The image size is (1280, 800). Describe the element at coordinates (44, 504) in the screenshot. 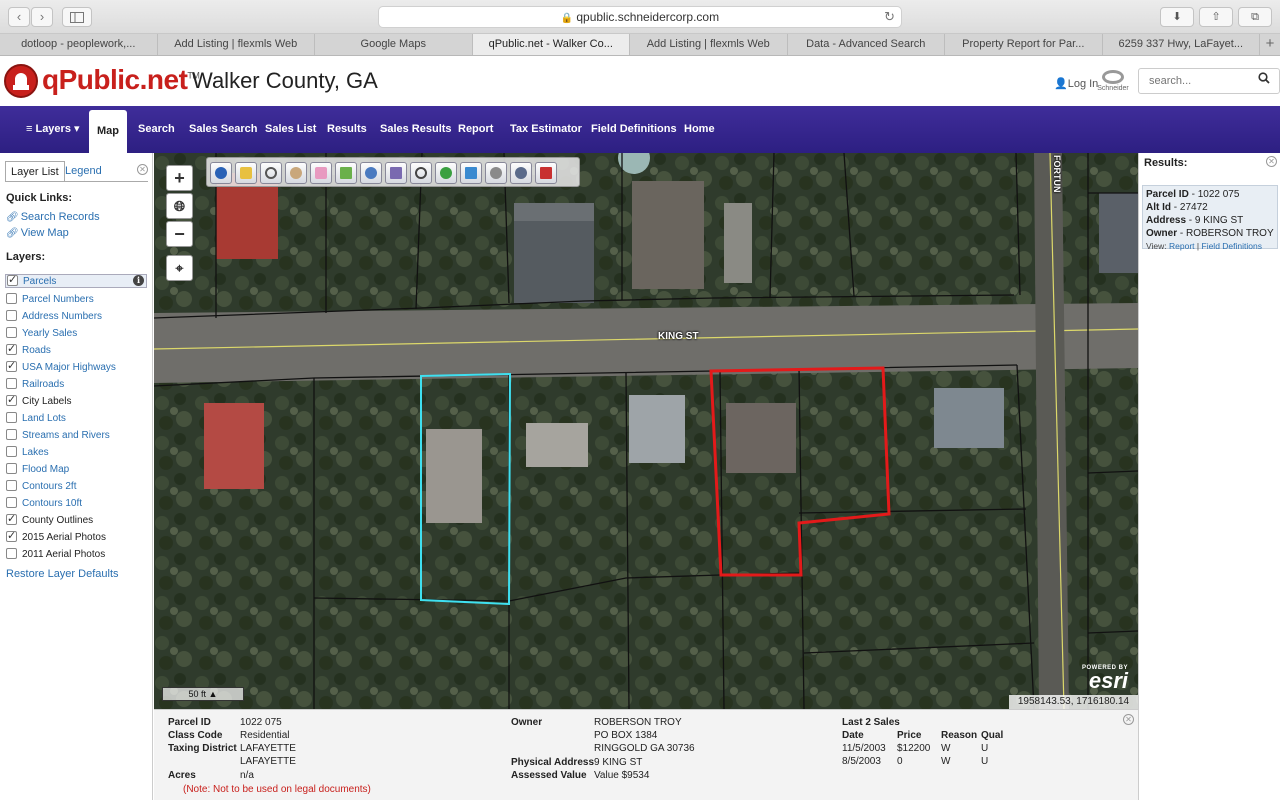

I see `layer-contours-10ft: Contours 10ft` at that location.